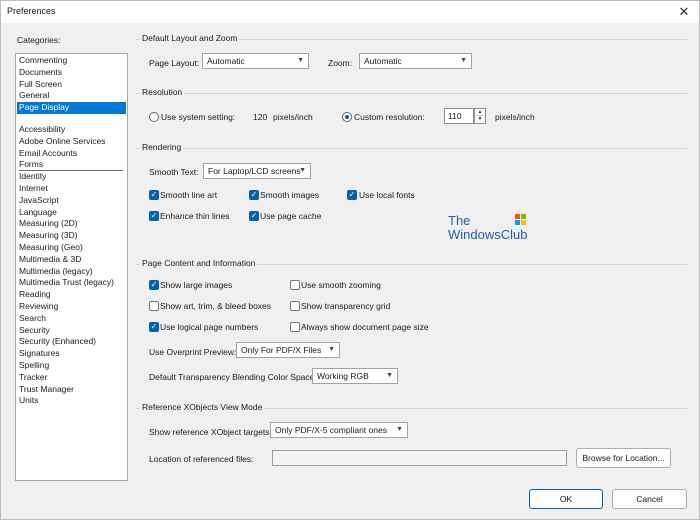  Describe the element at coordinates (209, 327) in the screenshot. I see `use-logical-page-numbers-label: Use logical page numbers` at that location.